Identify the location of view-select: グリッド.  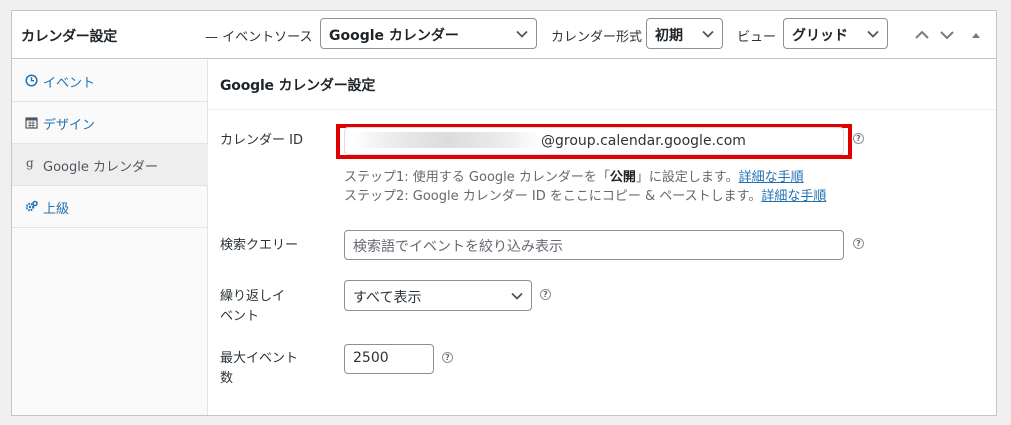
(835, 33).